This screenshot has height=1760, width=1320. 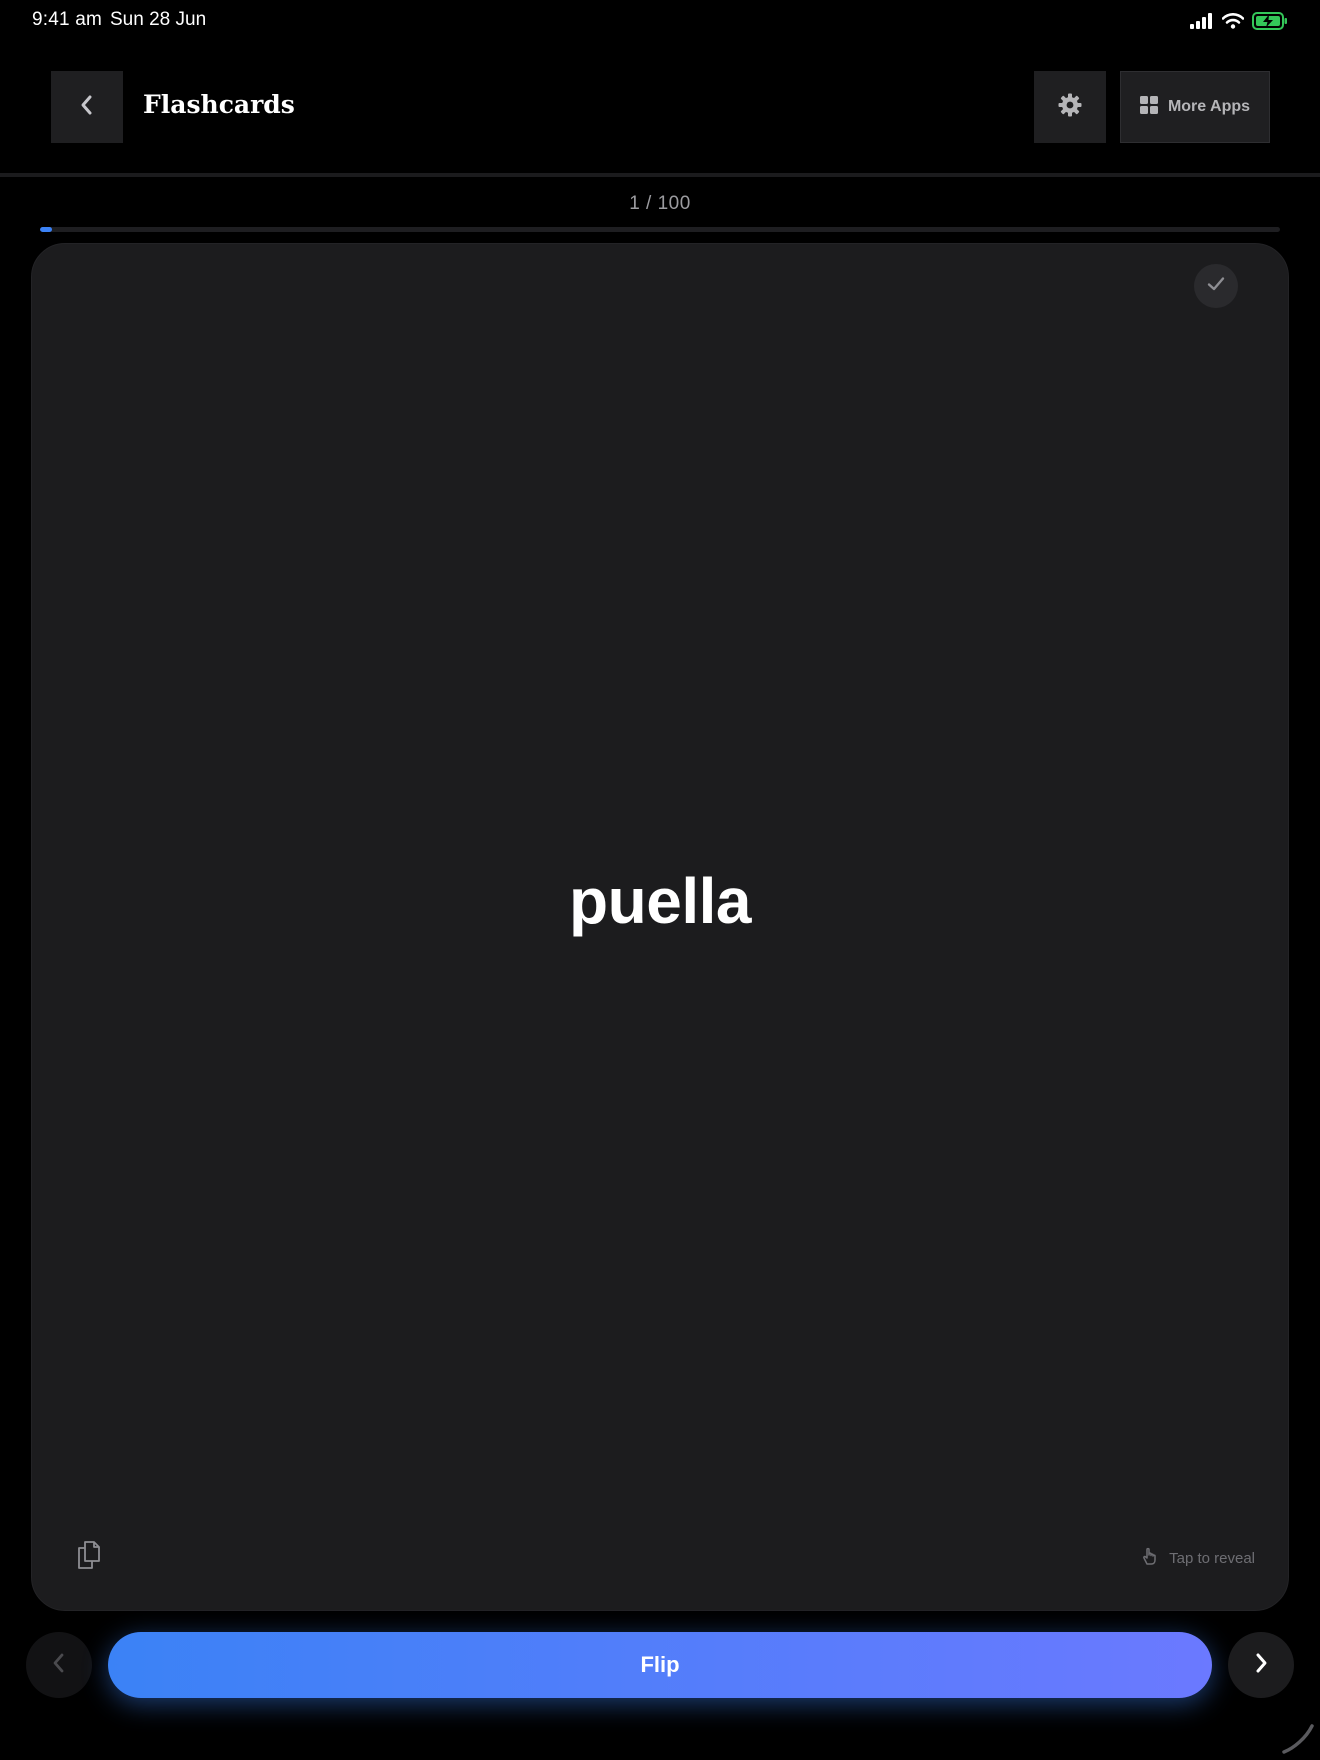 I want to click on progress-counter: 1 / 100, so click(x=660, y=203).